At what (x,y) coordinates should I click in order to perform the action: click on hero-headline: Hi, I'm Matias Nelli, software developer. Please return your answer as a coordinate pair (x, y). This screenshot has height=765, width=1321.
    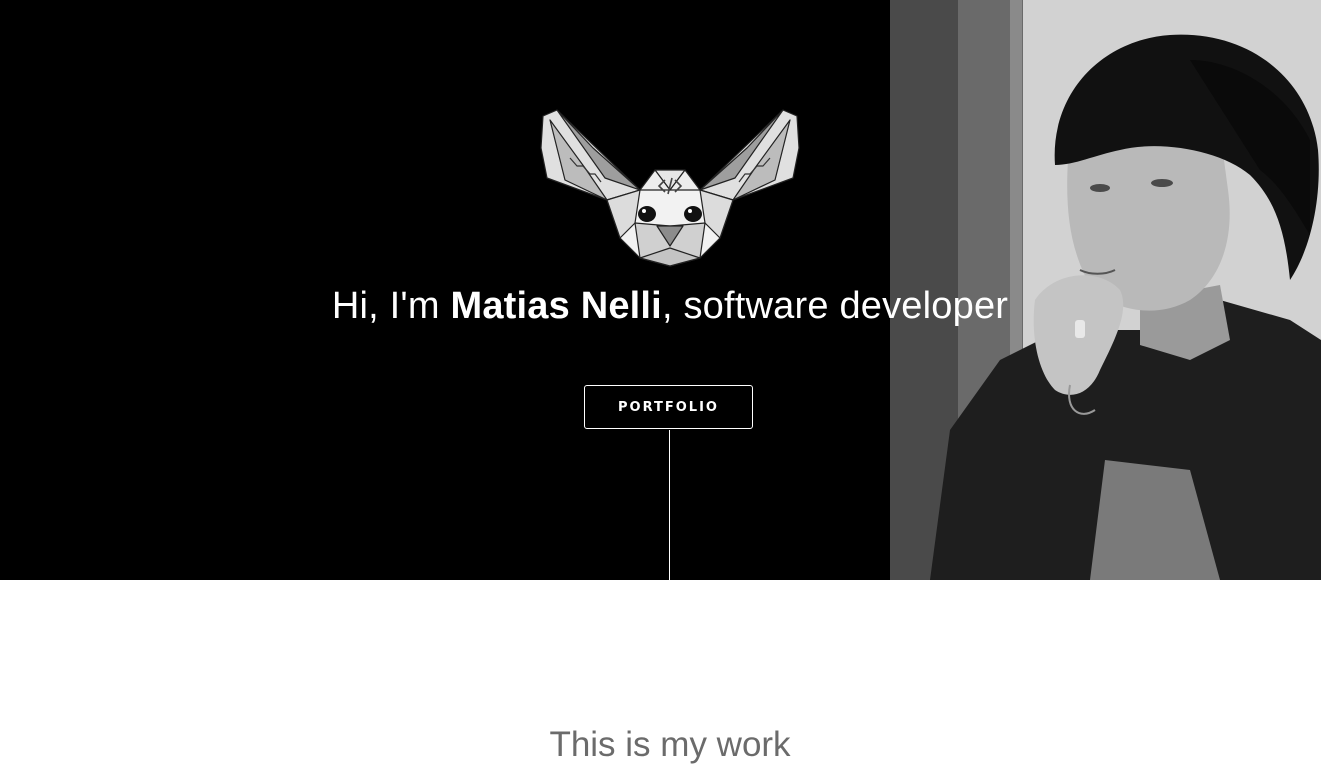
    Looking at the image, I should click on (660, 306).